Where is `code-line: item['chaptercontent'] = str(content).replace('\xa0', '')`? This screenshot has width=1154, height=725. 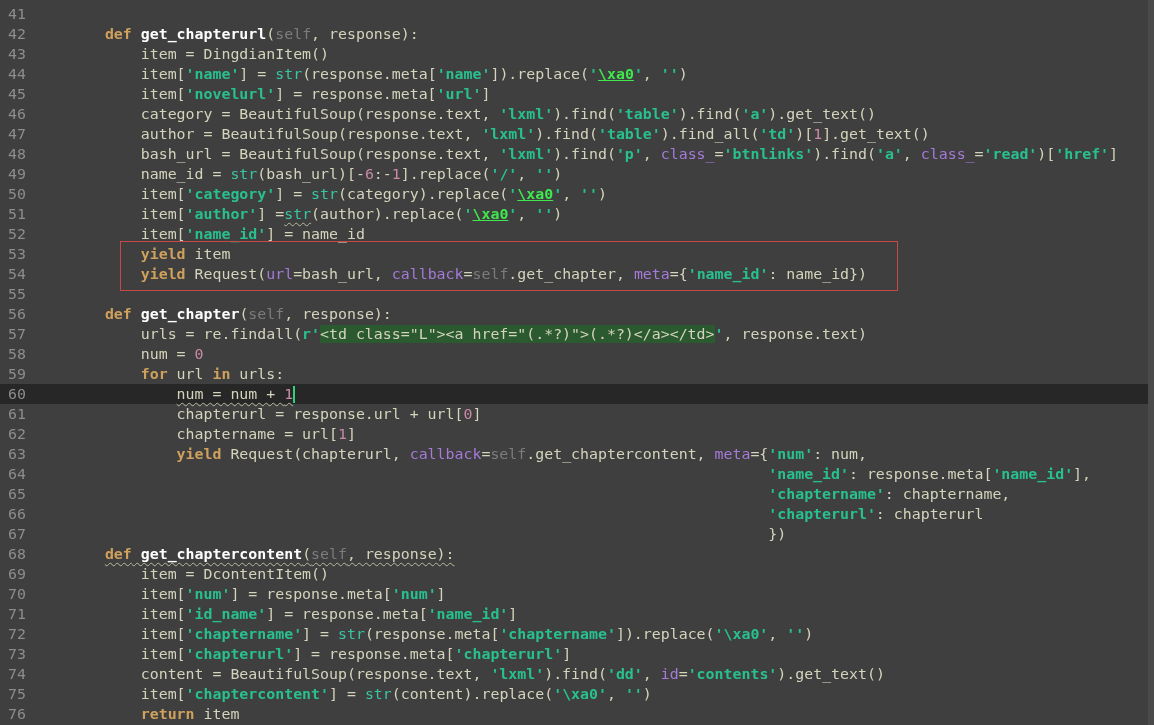 code-line: item['chaptercontent'] = str(content).replace('\xa0', '') is located at coordinates (395, 694).